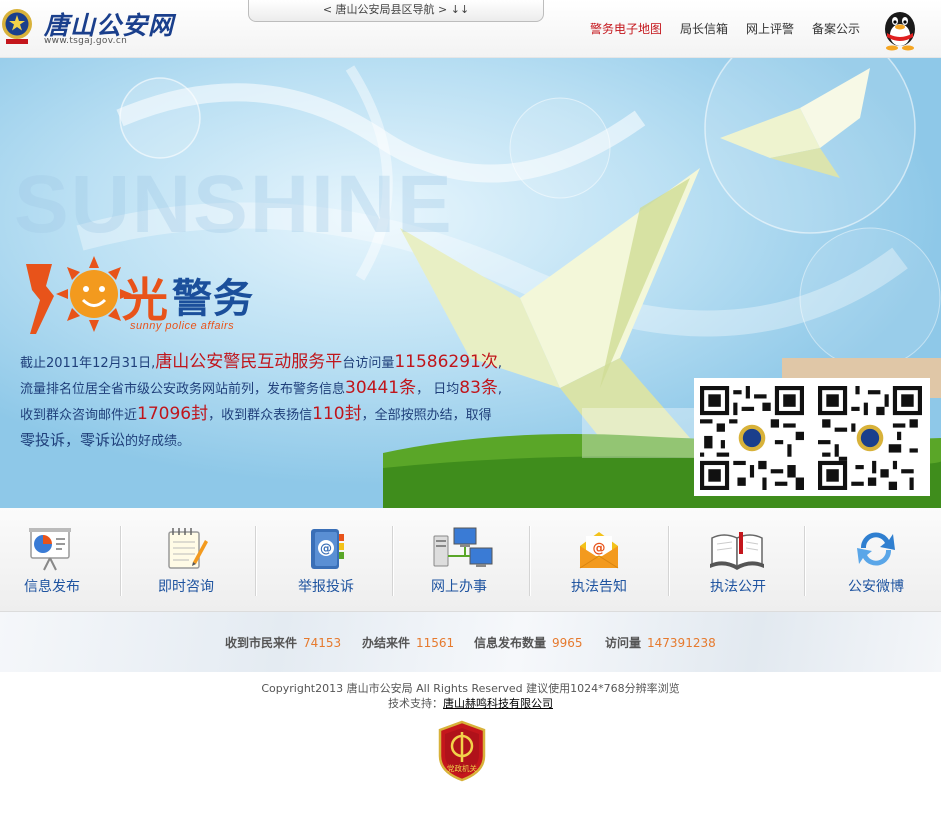 This screenshot has width=941, height=826. Describe the element at coordinates (88, 363) in the screenshot. I see `stats-text: 截止2011年12月31日,` at that location.